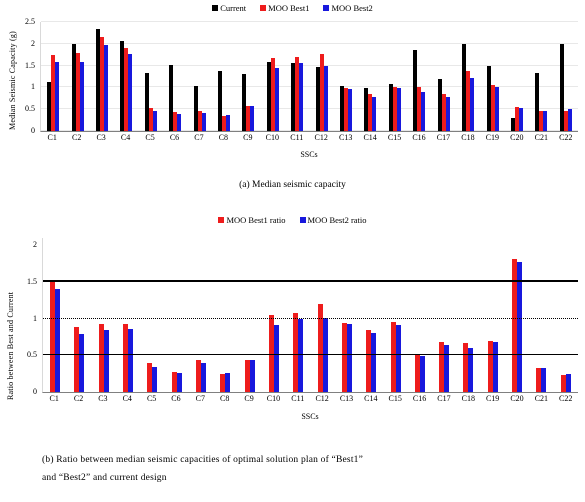  Describe the element at coordinates (321, 76) in the screenshot. I see `bar-group-c12` at that location.